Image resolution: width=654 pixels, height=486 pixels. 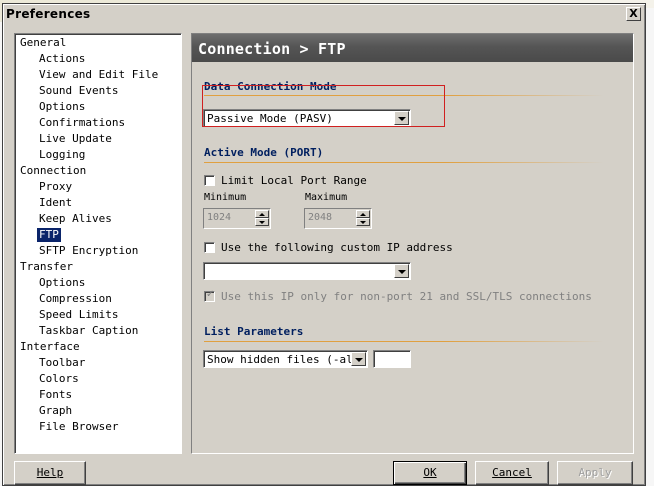 I want to click on minimum-label: Minimum, so click(x=225, y=197).